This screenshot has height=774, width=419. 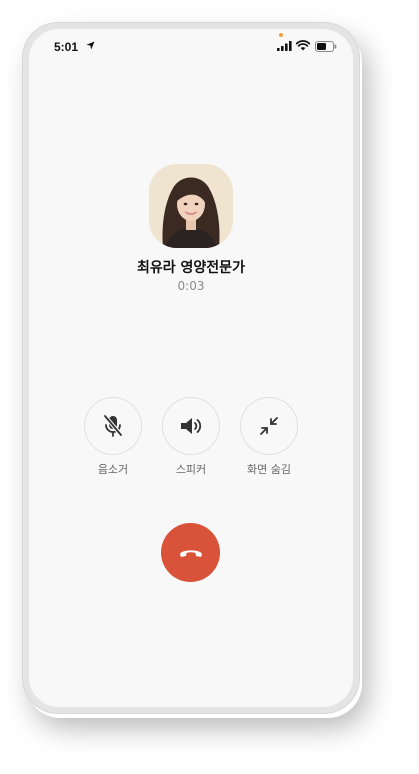 What do you see at coordinates (284, 46) in the screenshot?
I see `cellular-signal-icon` at bounding box center [284, 46].